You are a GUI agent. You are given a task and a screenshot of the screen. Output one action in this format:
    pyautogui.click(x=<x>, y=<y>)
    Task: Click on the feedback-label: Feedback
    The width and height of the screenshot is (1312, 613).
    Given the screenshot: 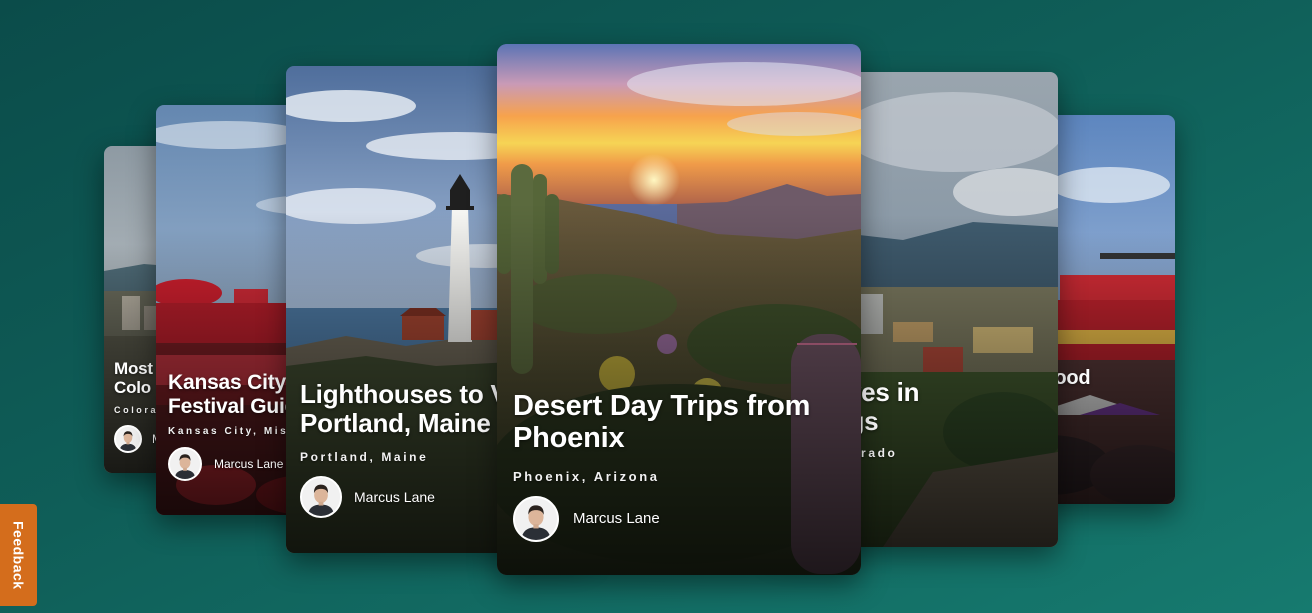 What is the action you would take?
    pyautogui.click(x=18, y=555)
    